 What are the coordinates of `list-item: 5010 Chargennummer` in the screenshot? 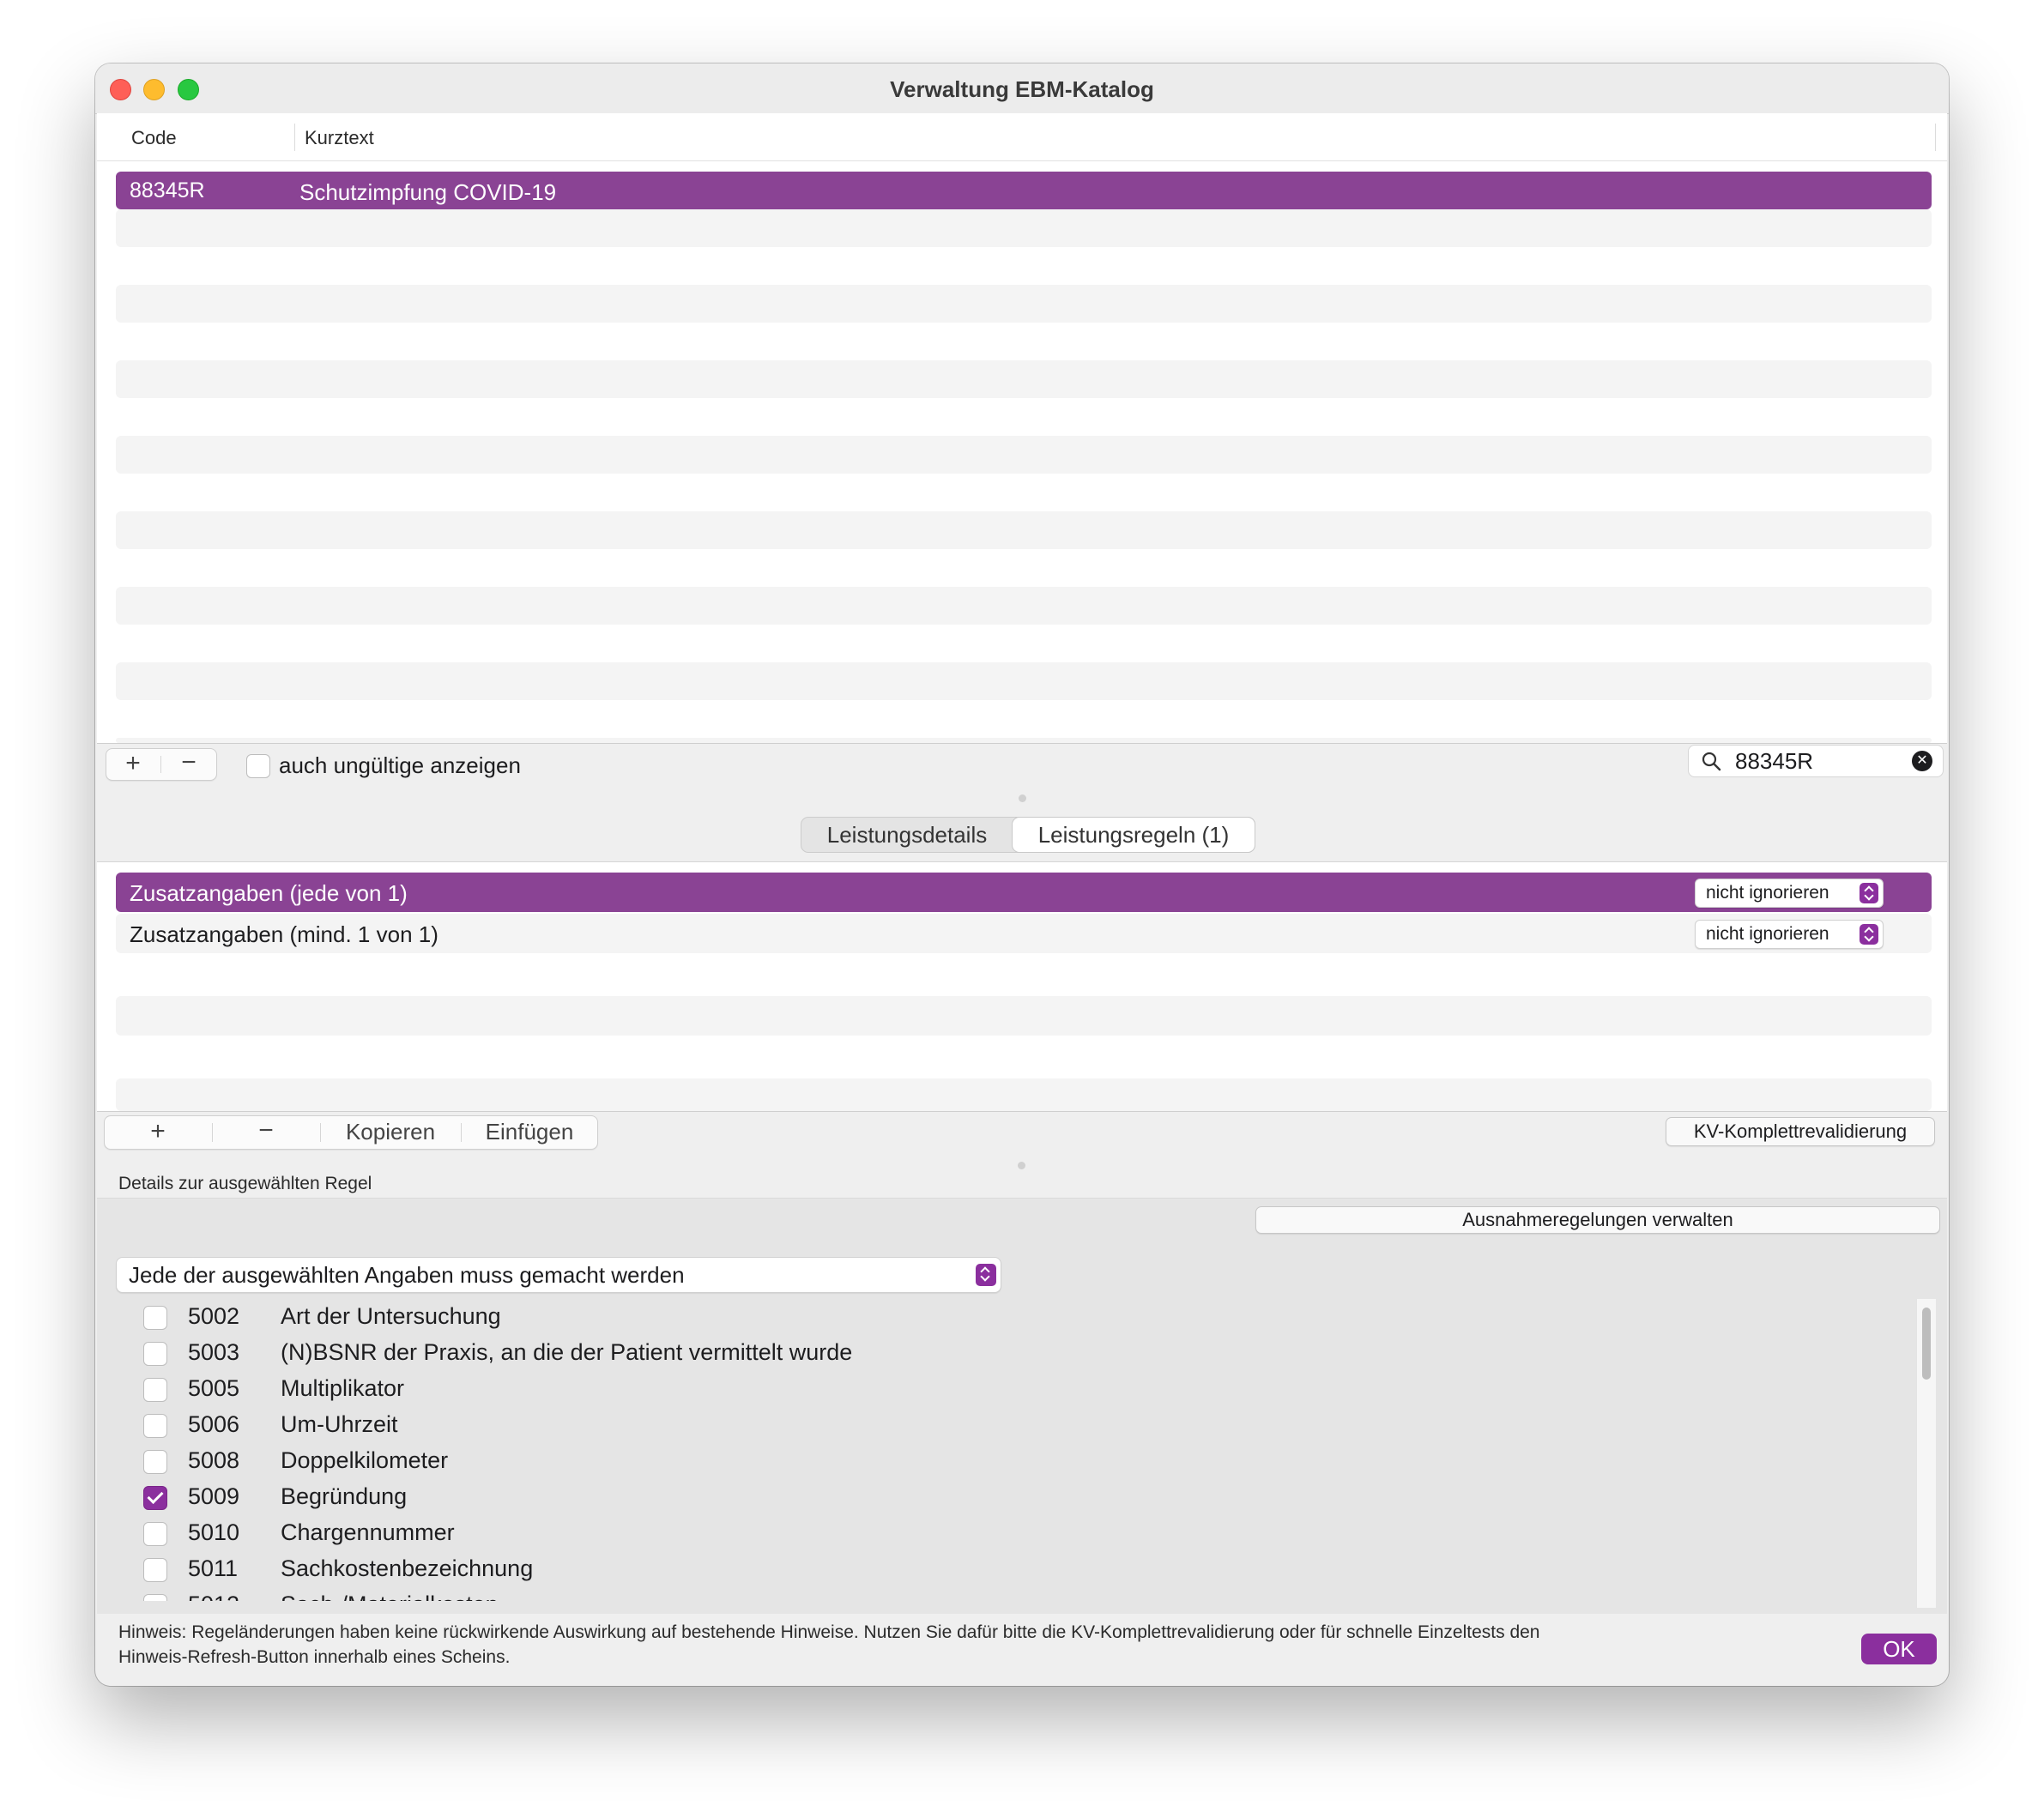 It's located at (644, 1533).